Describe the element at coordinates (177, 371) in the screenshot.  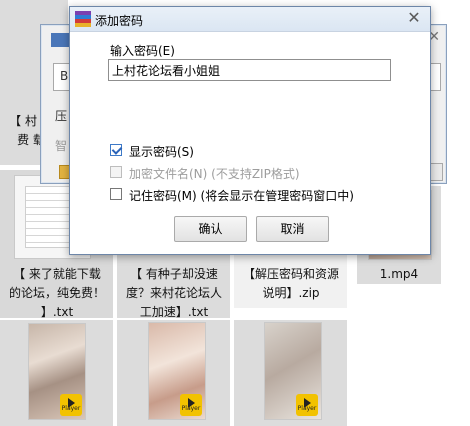
I see `video-thumb-2: Player` at that location.